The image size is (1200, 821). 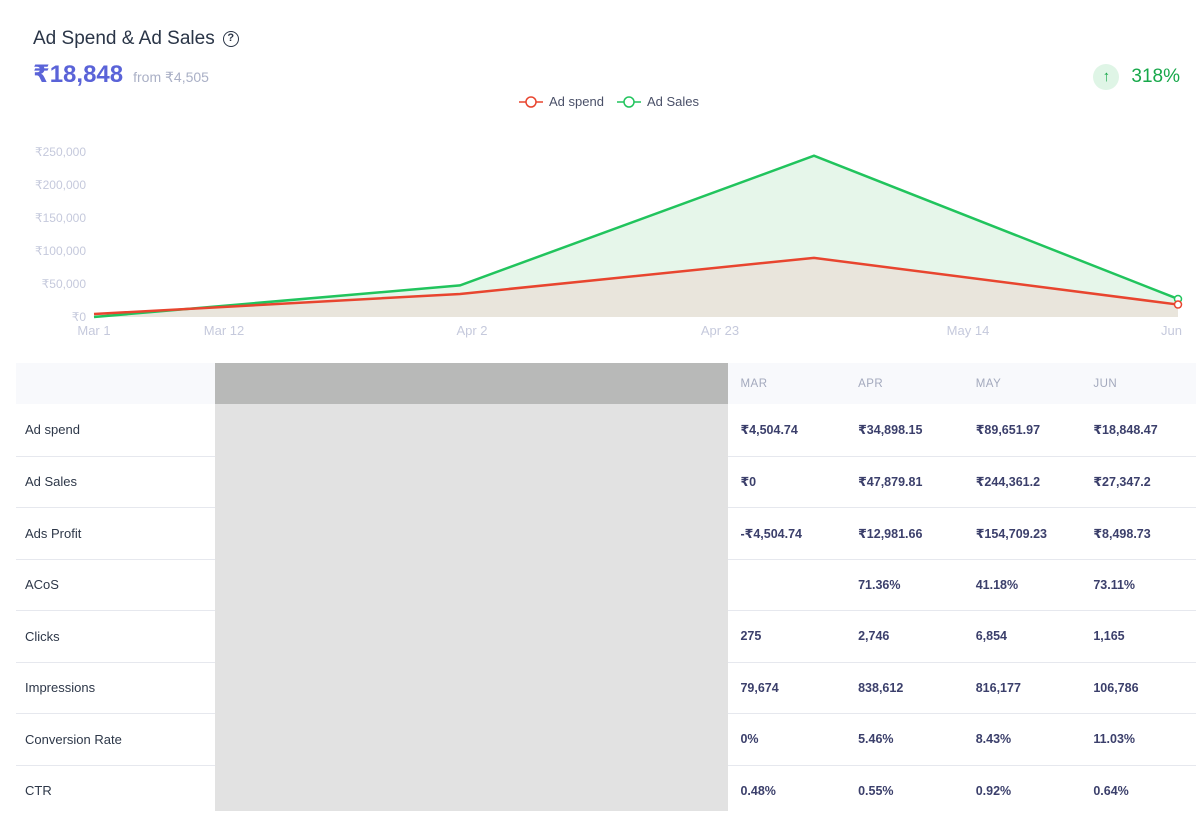 What do you see at coordinates (748, 482) in the screenshot?
I see `table-cell: ₹0` at bounding box center [748, 482].